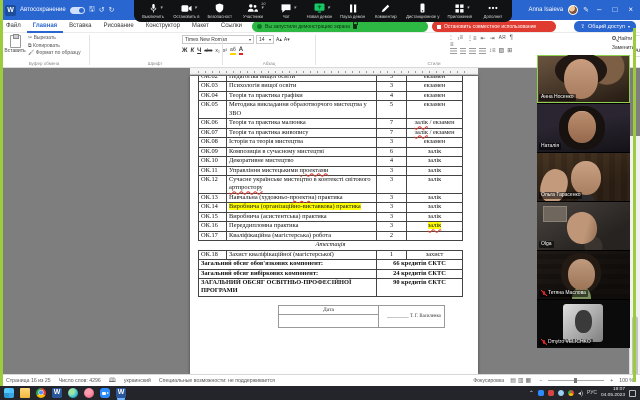  Describe the element at coordinates (583, 128) in the screenshot. I see `participant-video-tile: Наталія` at that location.